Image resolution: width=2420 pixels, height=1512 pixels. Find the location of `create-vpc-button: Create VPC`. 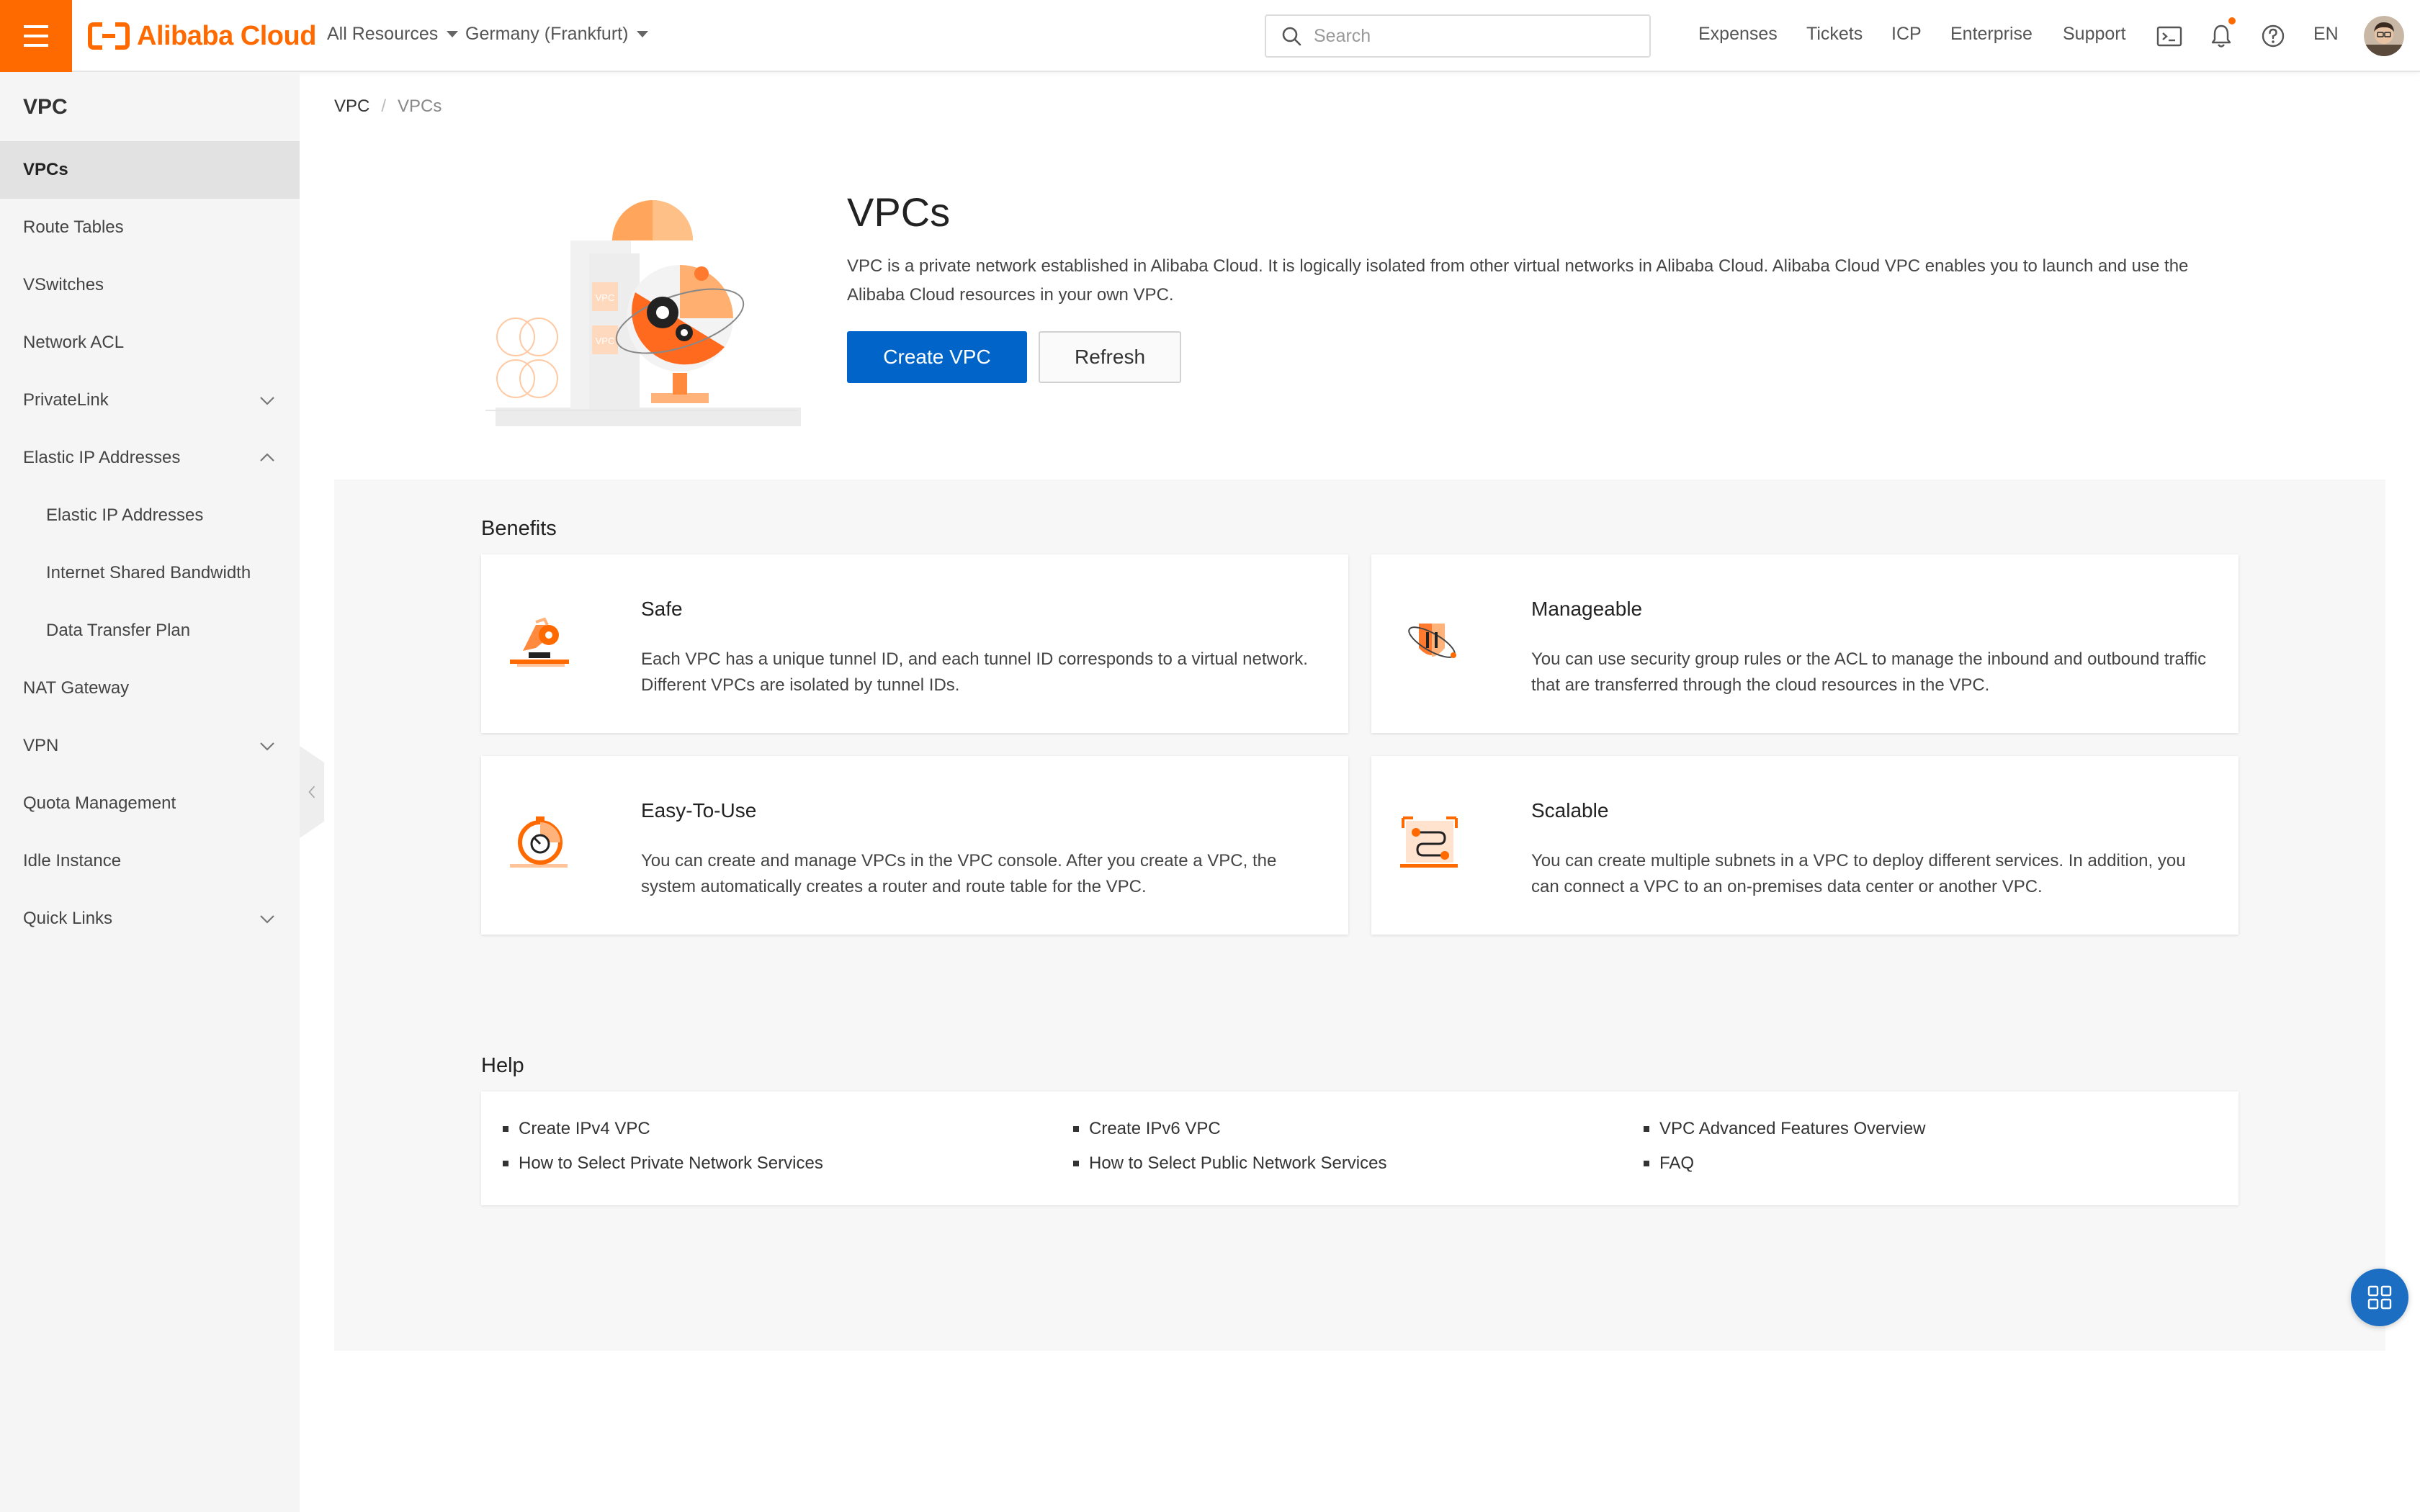

create-vpc-button: Create VPC is located at coordinates (937, 357).